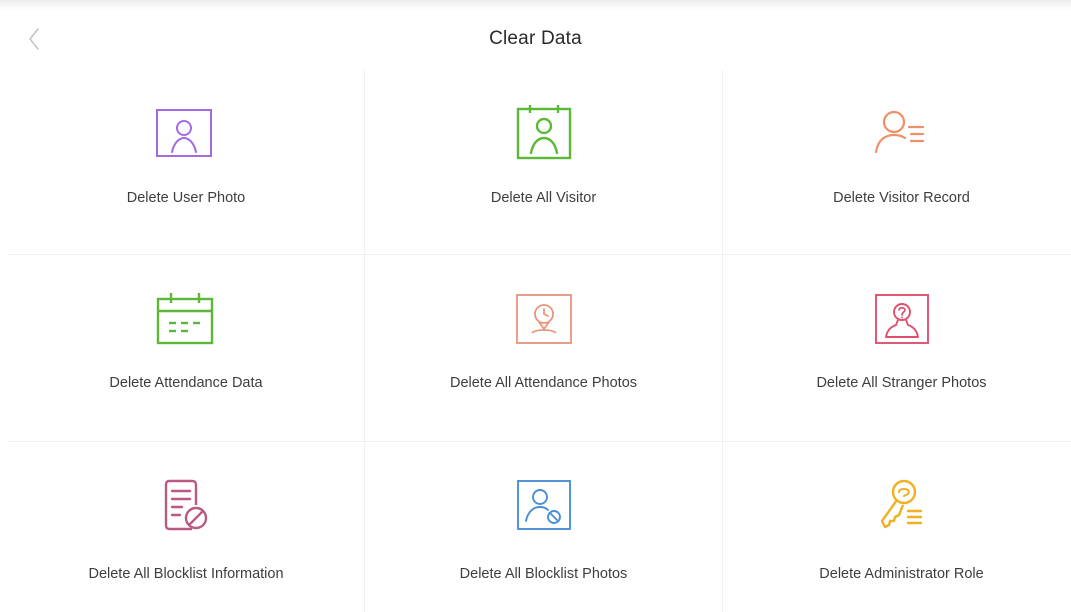  Describe the element at coordinates (186, 383) in the screenshot. I see `tile-label: Delete Attendance Data` at that location.